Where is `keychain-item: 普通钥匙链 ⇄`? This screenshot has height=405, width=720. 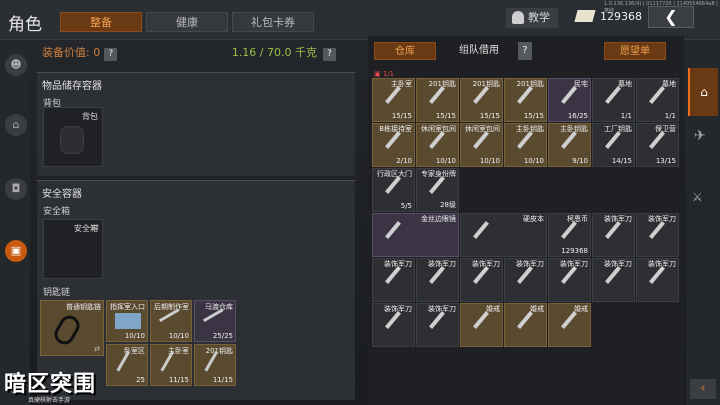 keychain-item: 普通钥匙链 ⇄ is located at coordinates (72, 328).